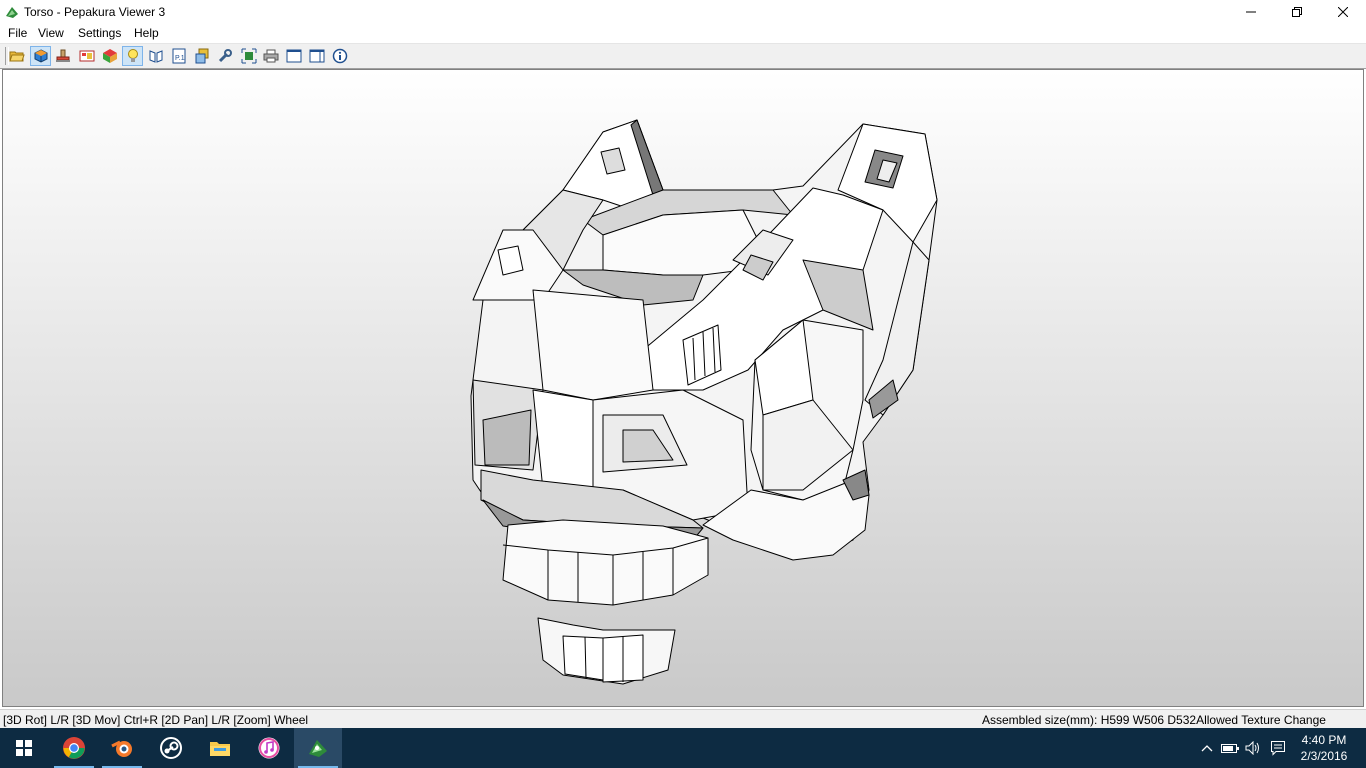  I want to click on info-icon, so click(339, 56).